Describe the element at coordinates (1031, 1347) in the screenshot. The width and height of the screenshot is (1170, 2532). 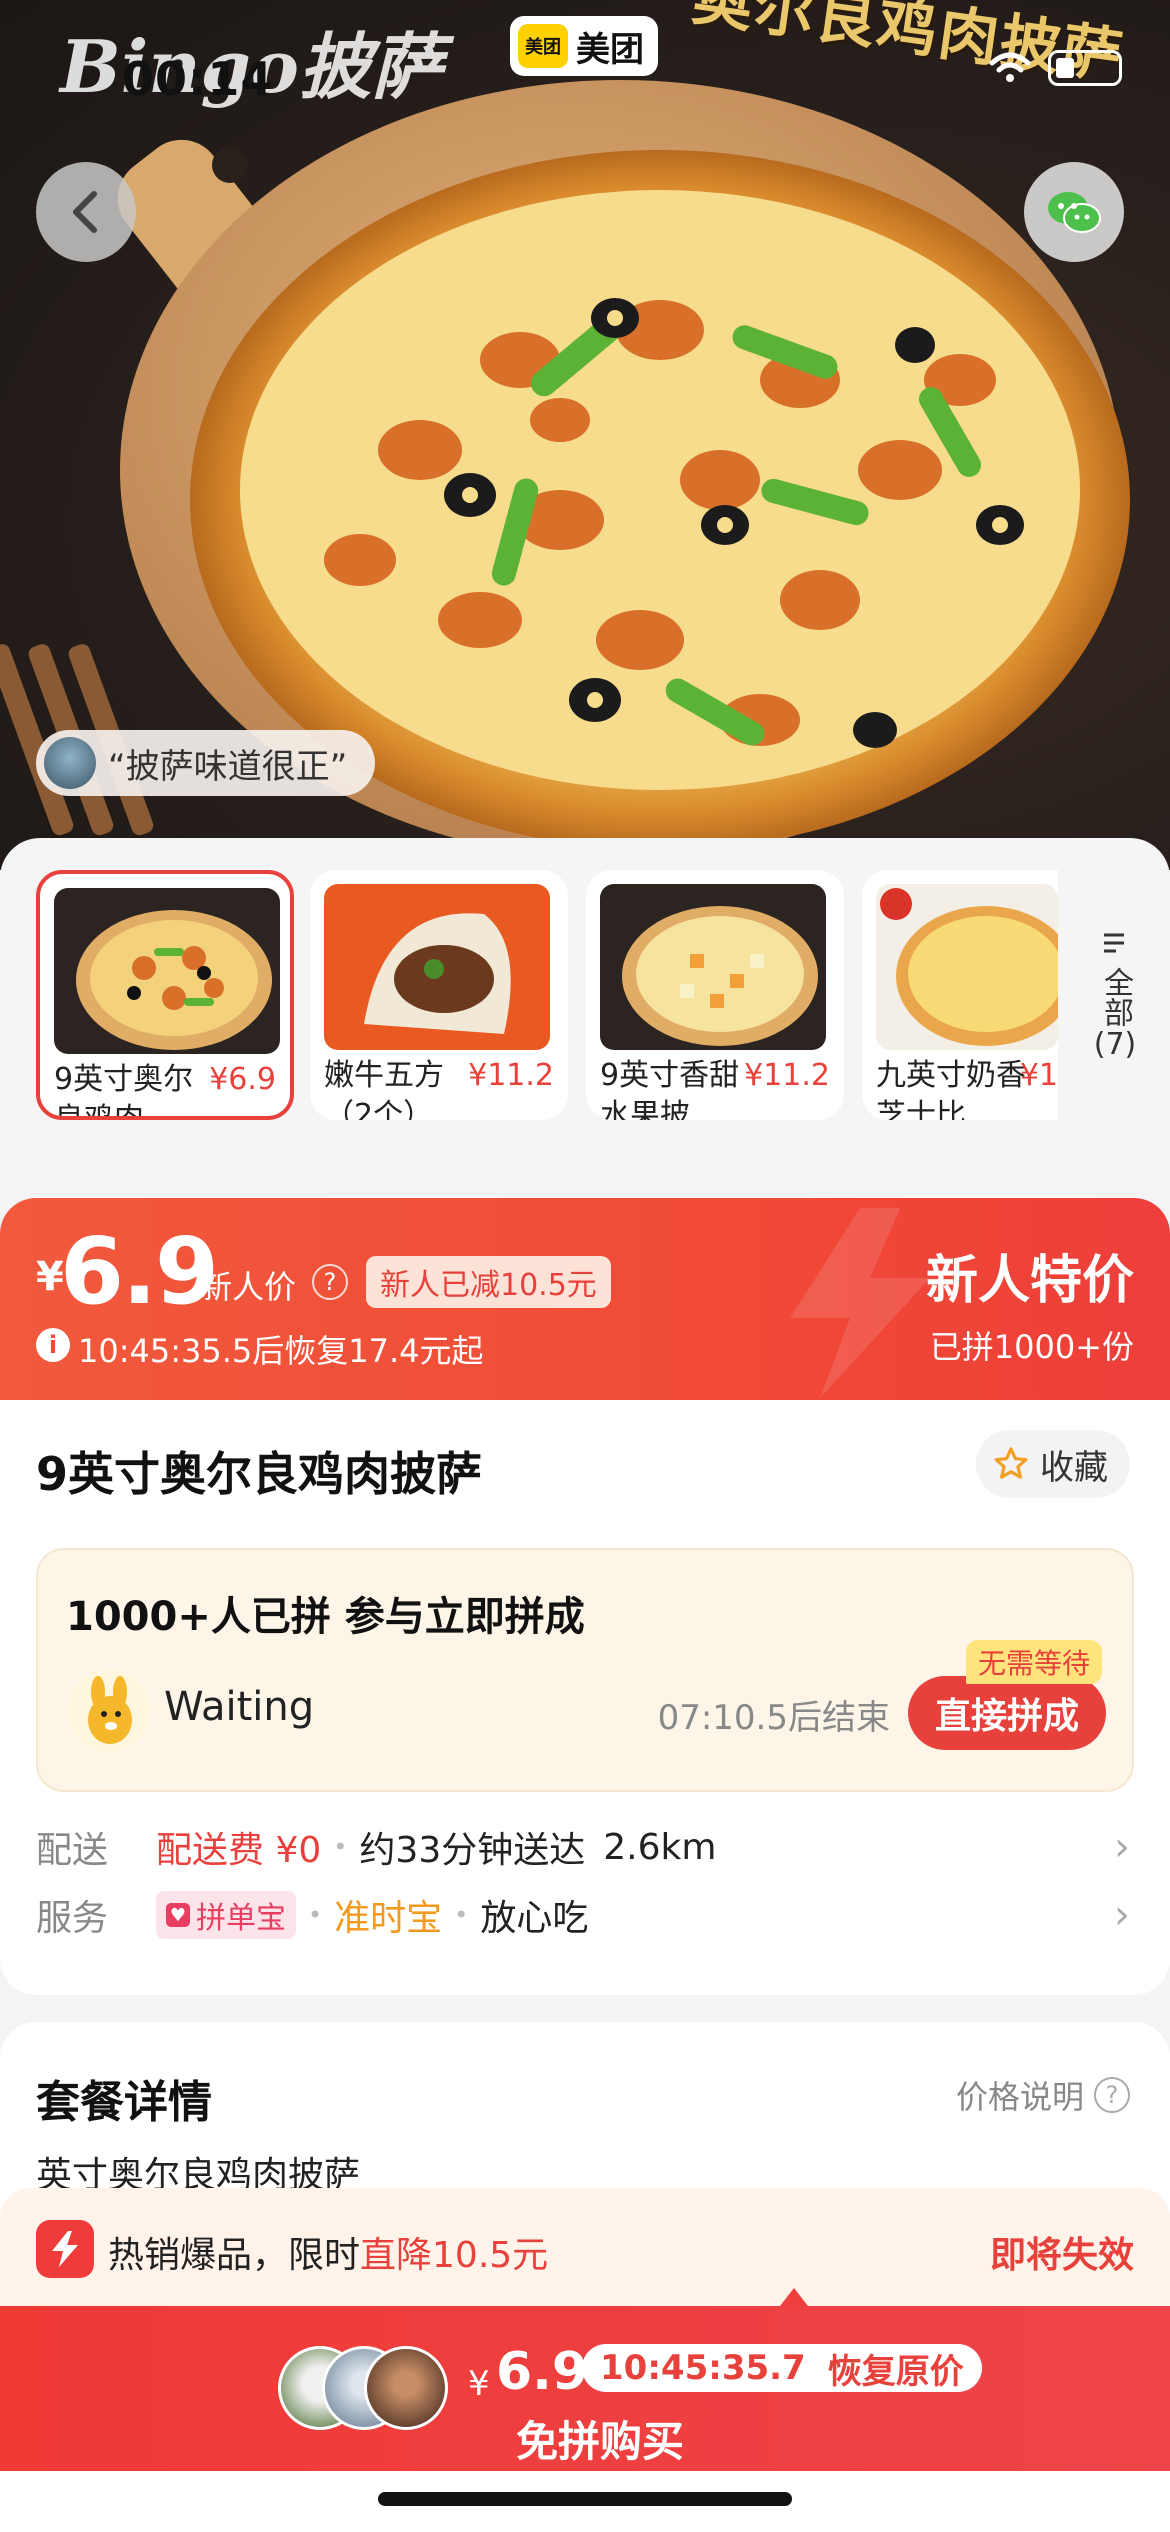
I see `sold-count: 已拼1000+份` at that location.